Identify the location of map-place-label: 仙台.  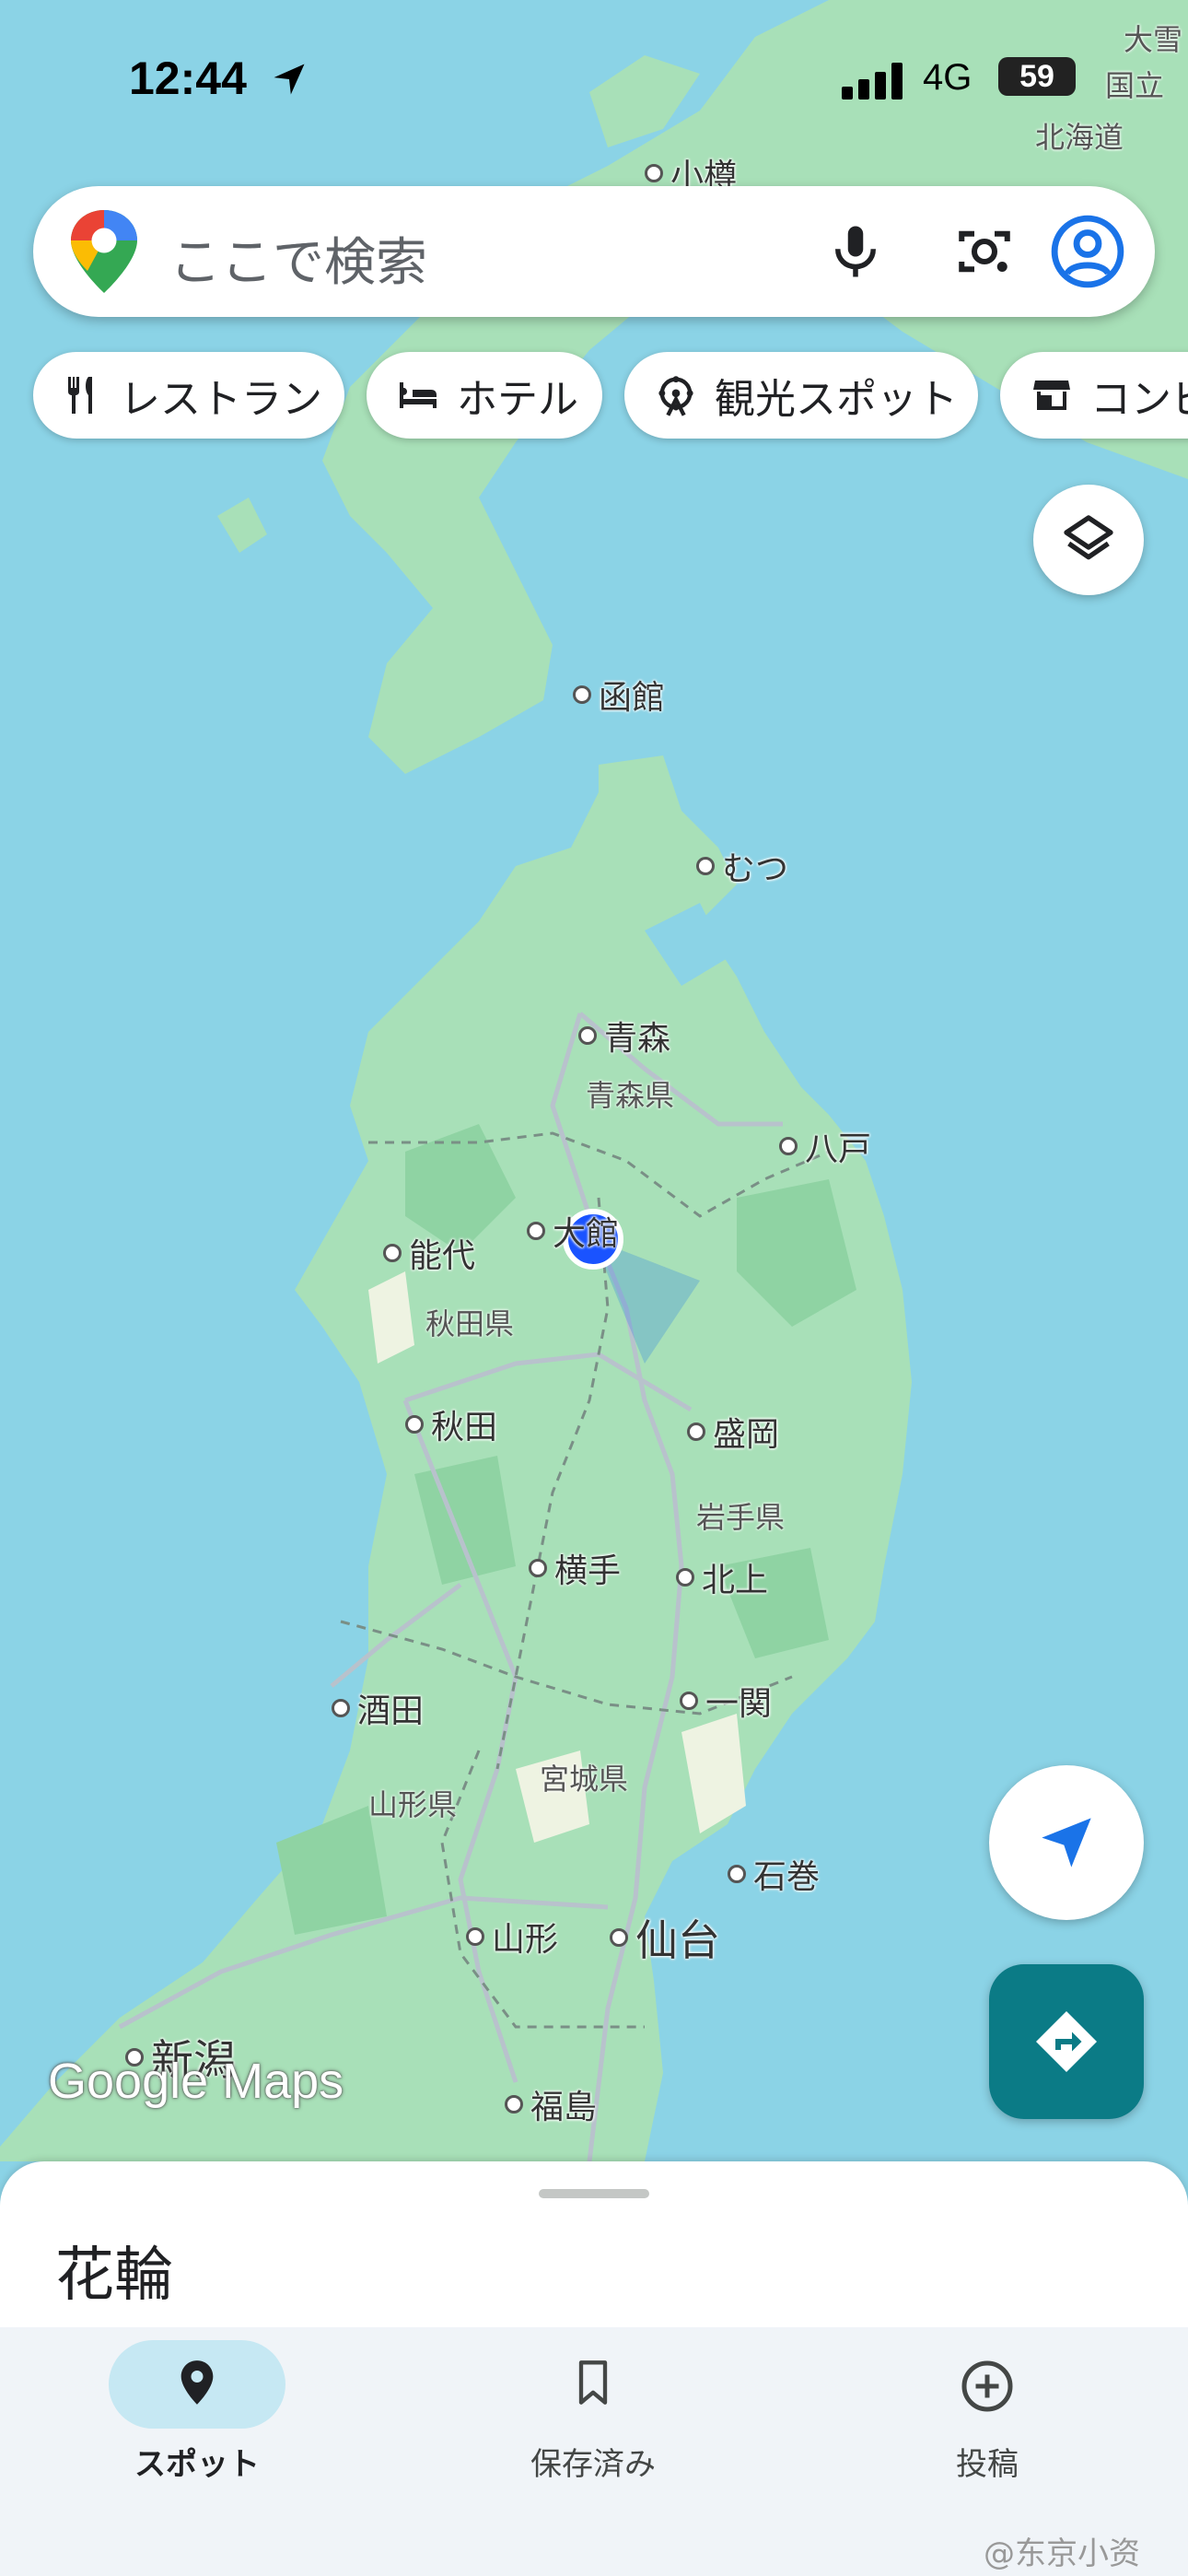
(665, 1937).